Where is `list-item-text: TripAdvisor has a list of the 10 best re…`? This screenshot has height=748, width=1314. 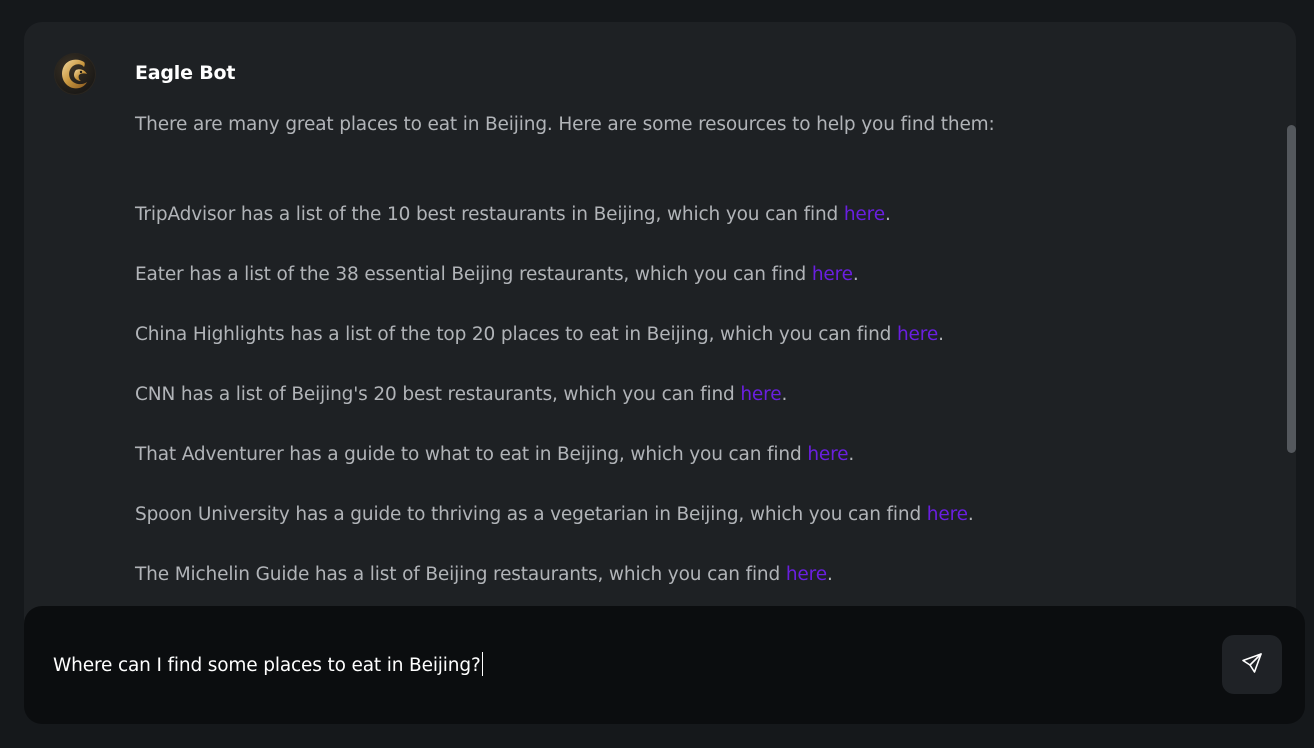
list-item-text: TripAdvisor has a list of the 10 best re… is located at coordinates (489, 214).